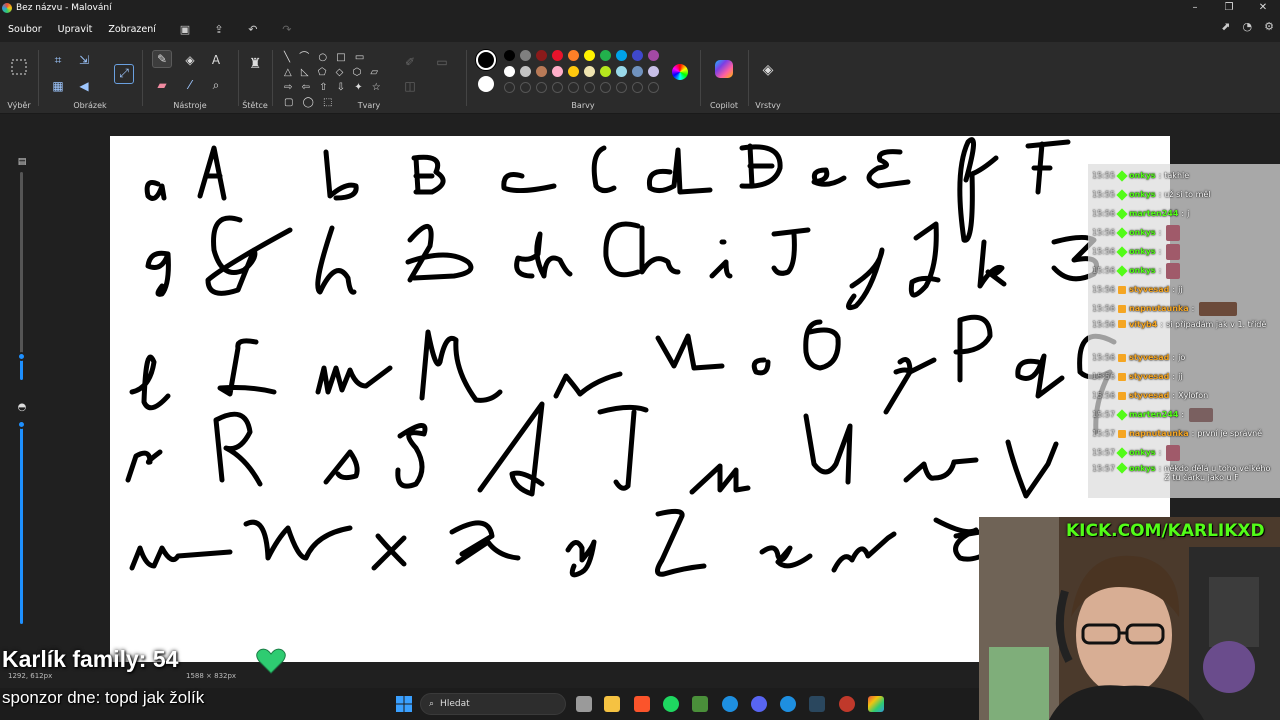 This screenshot has width=1280, height=720. Describe the element at coordinates (584, 704) in the screenshot. I see `task-view-icon` at that location.